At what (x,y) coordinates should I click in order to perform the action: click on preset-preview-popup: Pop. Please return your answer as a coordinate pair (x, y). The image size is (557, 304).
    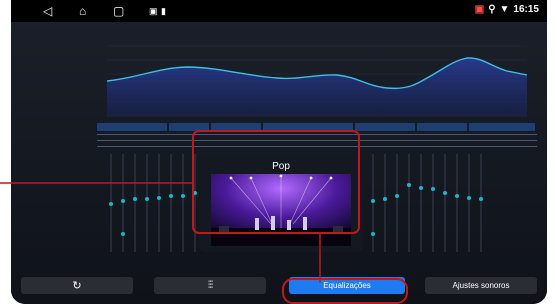
    Looking at the image, I should click on (281, 203).